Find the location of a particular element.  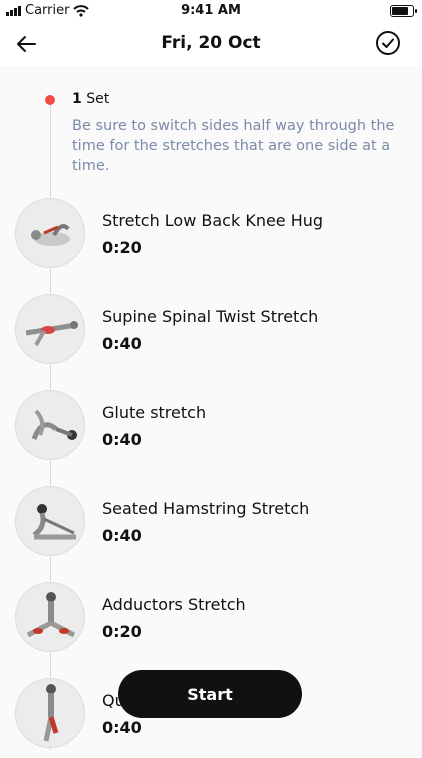

exercise-name: Supine Spinal Twist Stretch is located at coordinates (210, 316).